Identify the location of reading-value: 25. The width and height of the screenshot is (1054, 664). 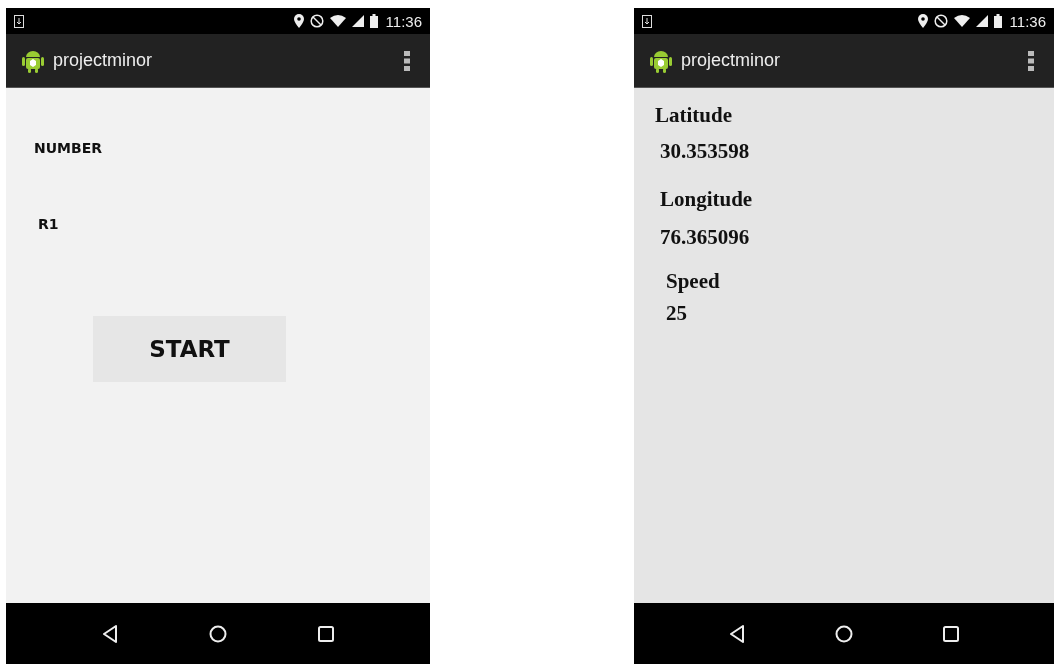
(676, 313).